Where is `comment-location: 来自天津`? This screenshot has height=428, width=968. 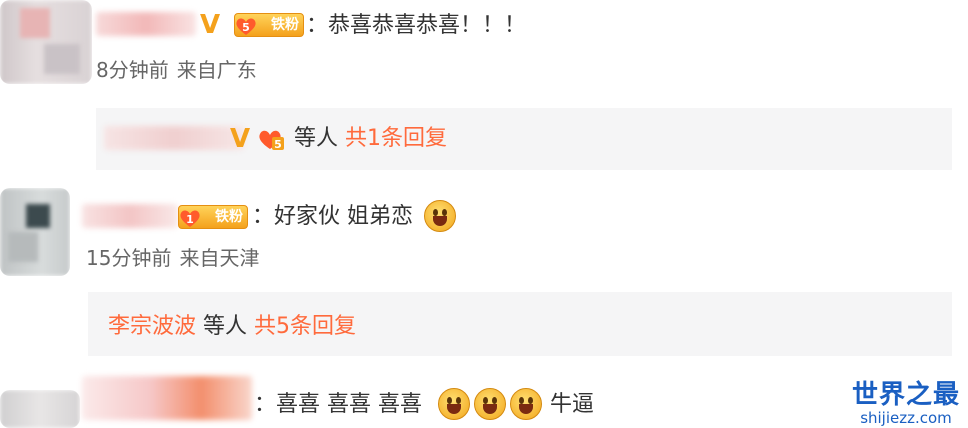 comment-location: 来自天津 is located at coordinates (219, 258).